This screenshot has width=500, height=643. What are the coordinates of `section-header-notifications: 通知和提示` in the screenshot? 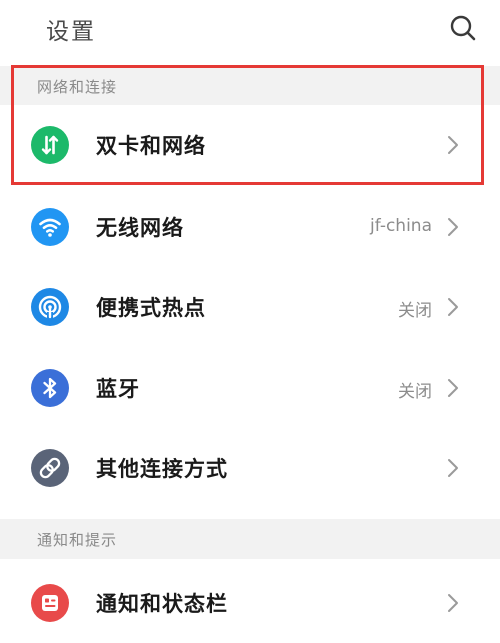 It's located at (250, 539).